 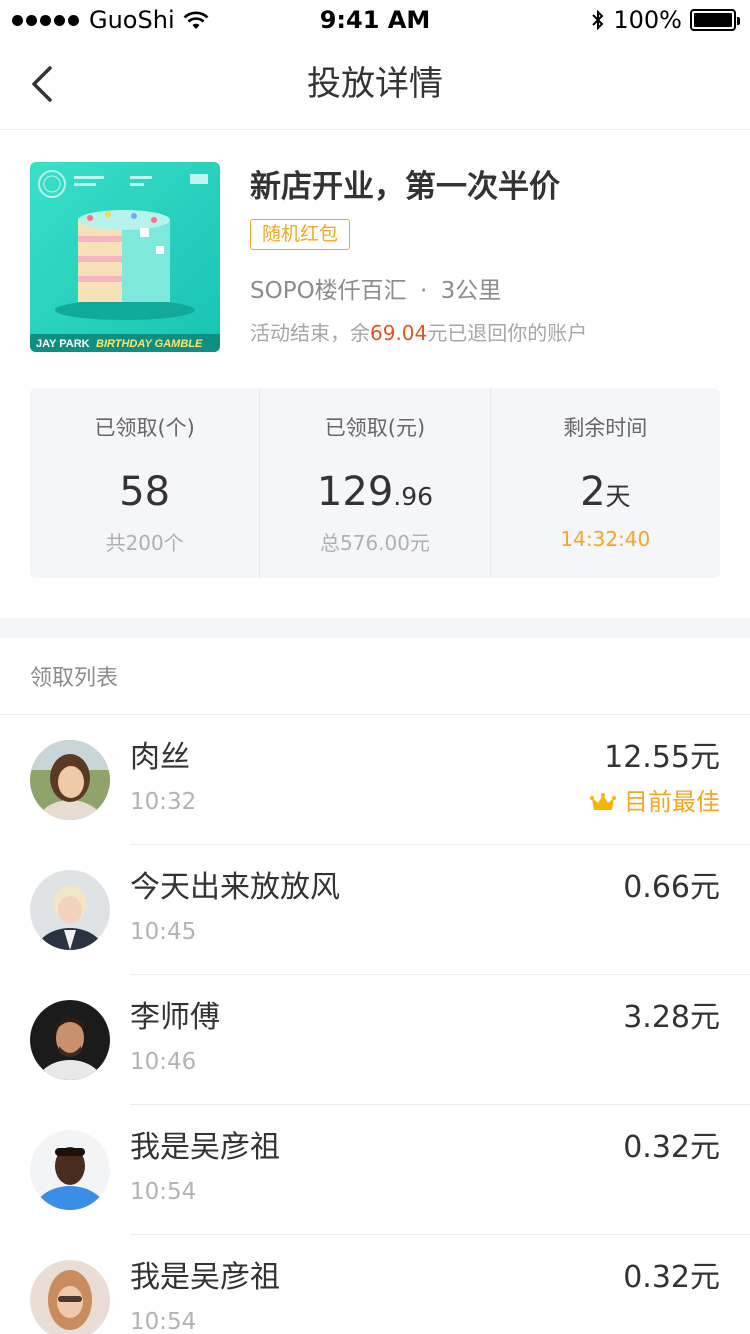 What do you see at coordinates (163, 1062) in the screenshot?
I see `receive-time: 10:46` at bounding box center [163, 1062].